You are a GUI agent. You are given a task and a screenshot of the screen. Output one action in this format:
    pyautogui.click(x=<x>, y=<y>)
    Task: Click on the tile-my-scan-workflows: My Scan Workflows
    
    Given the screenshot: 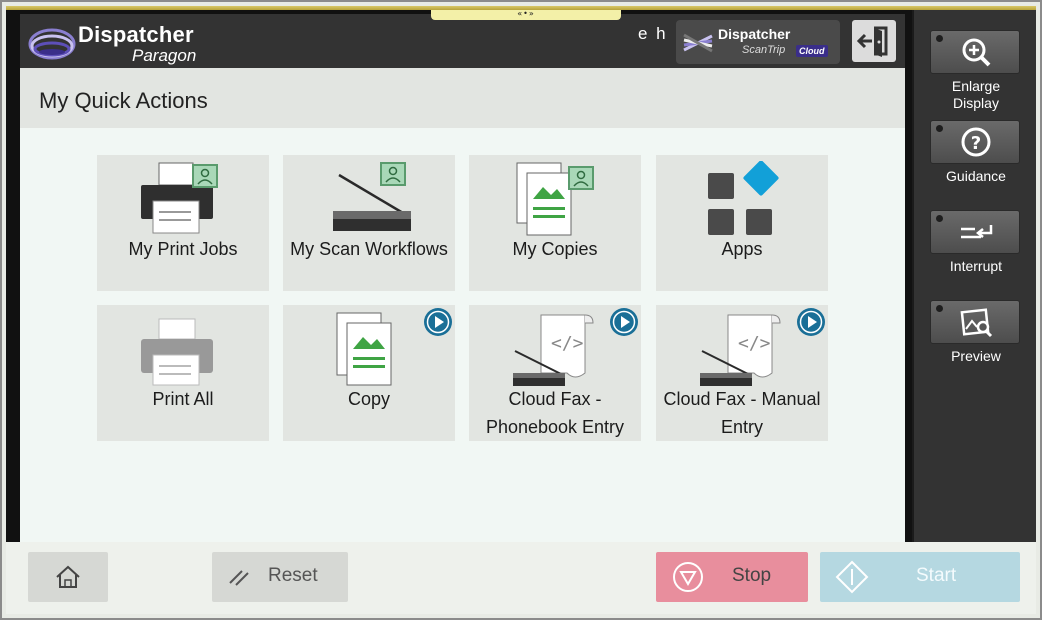 What is the action you would take?
    pyautogui.click(x=369, y=223)
    